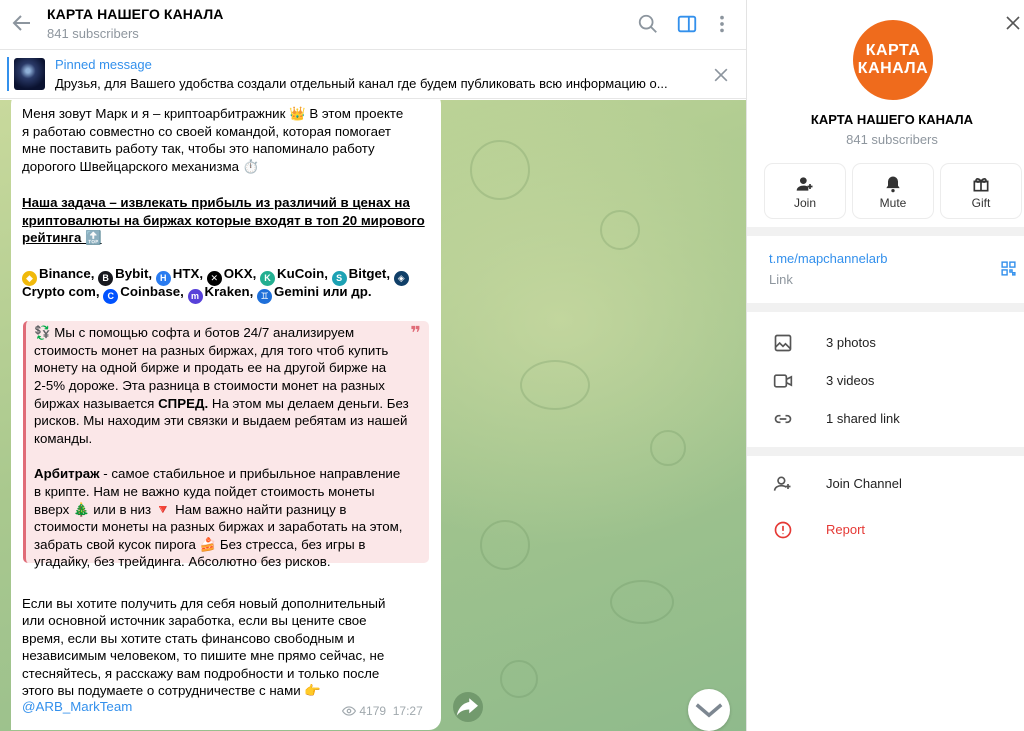 This screenshot has width=1024, height=731. I want to click on report-row: Report, so click(845, 529).